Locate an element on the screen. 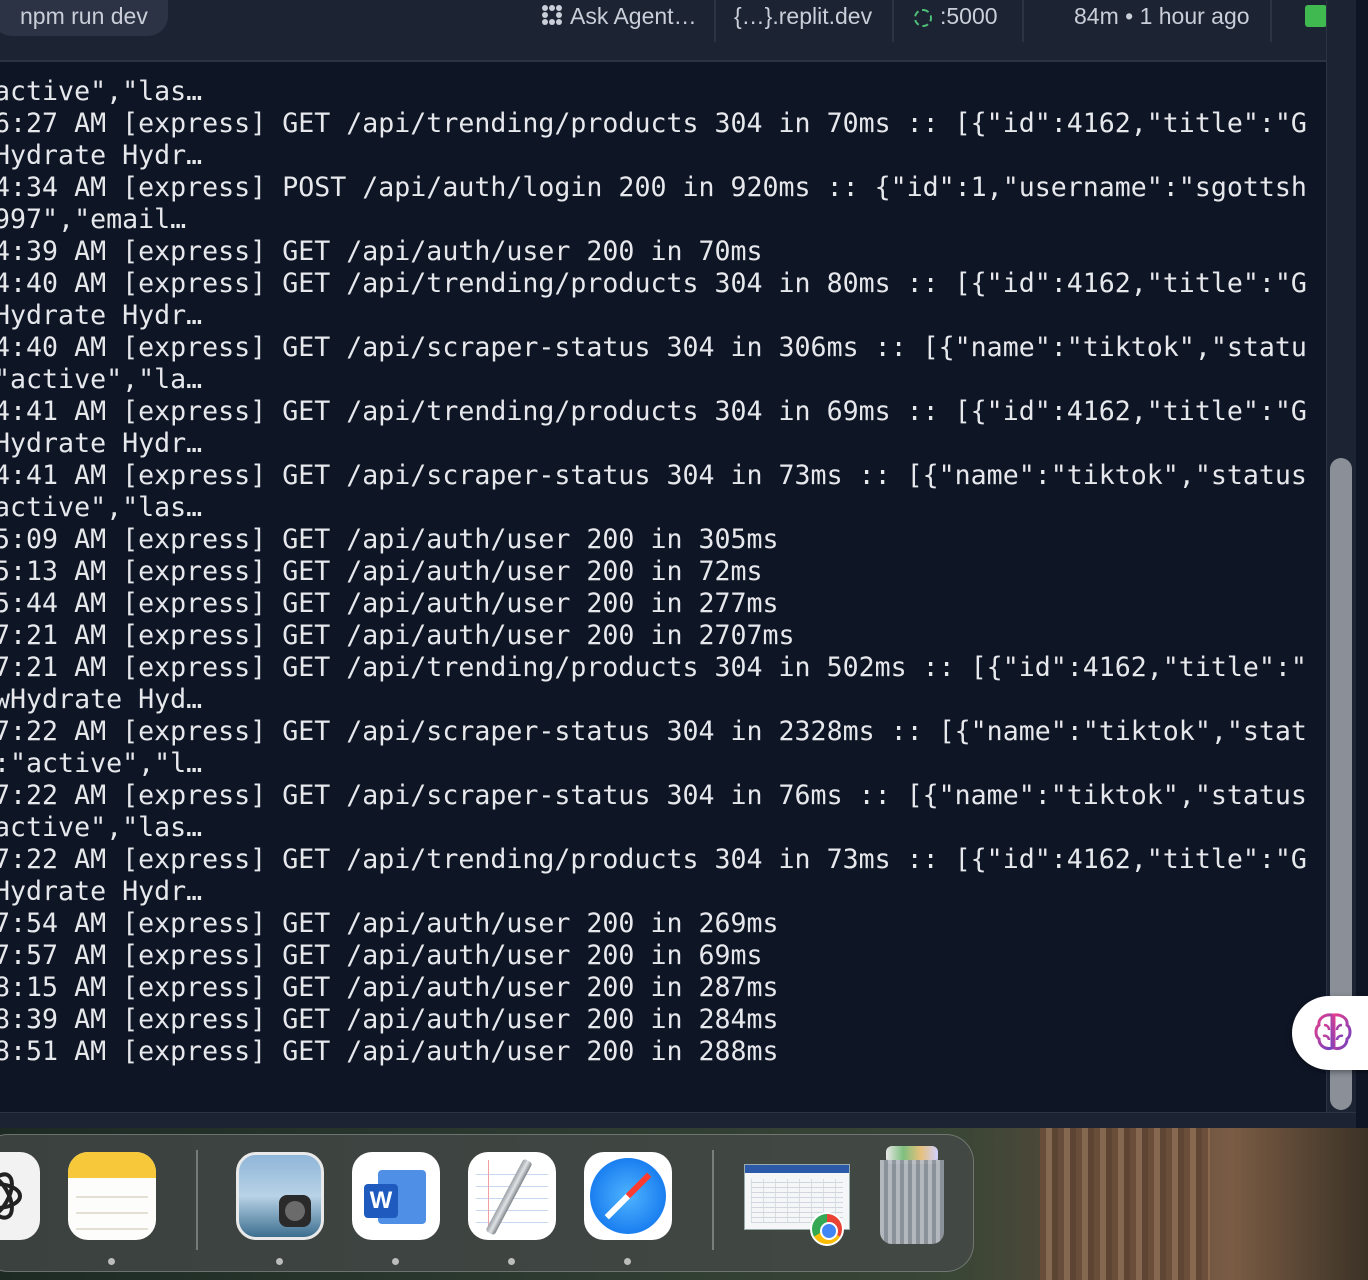  uptime-label: 84m • 1 hour ago is located at coordinates (1162, 16).